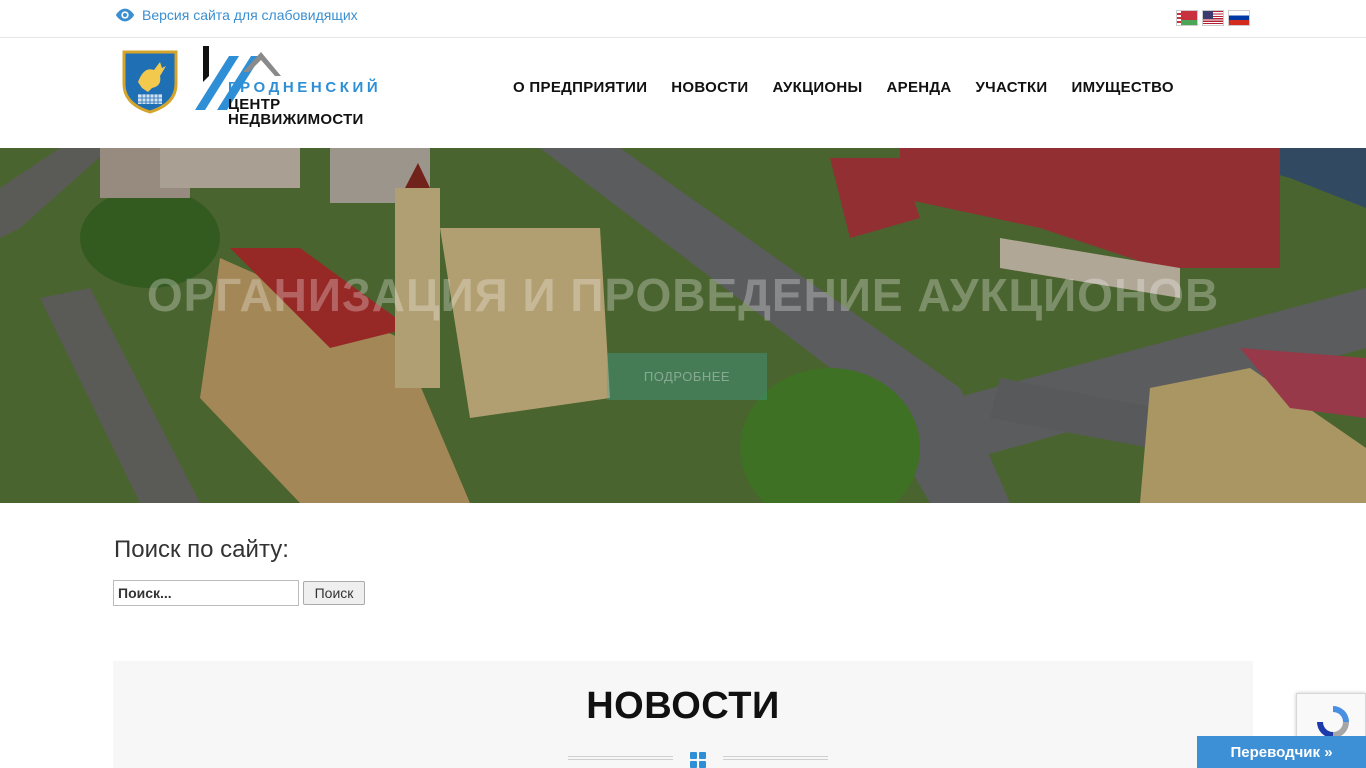 The width and height of the screenshot is (1366, 768). I want to click on news-title: НОВОСТИ, so click(683, 706).